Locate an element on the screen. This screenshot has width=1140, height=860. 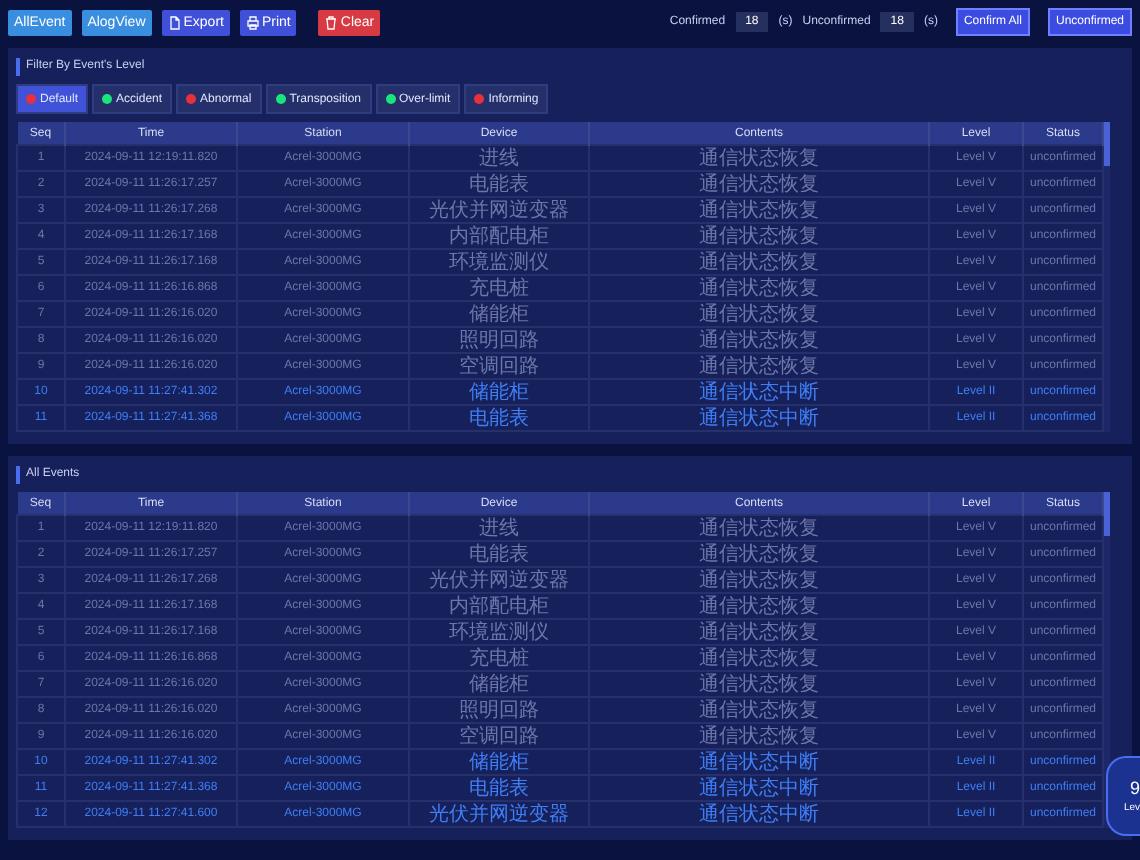
badge-count: 9 is located at coordinates (1134, 788).